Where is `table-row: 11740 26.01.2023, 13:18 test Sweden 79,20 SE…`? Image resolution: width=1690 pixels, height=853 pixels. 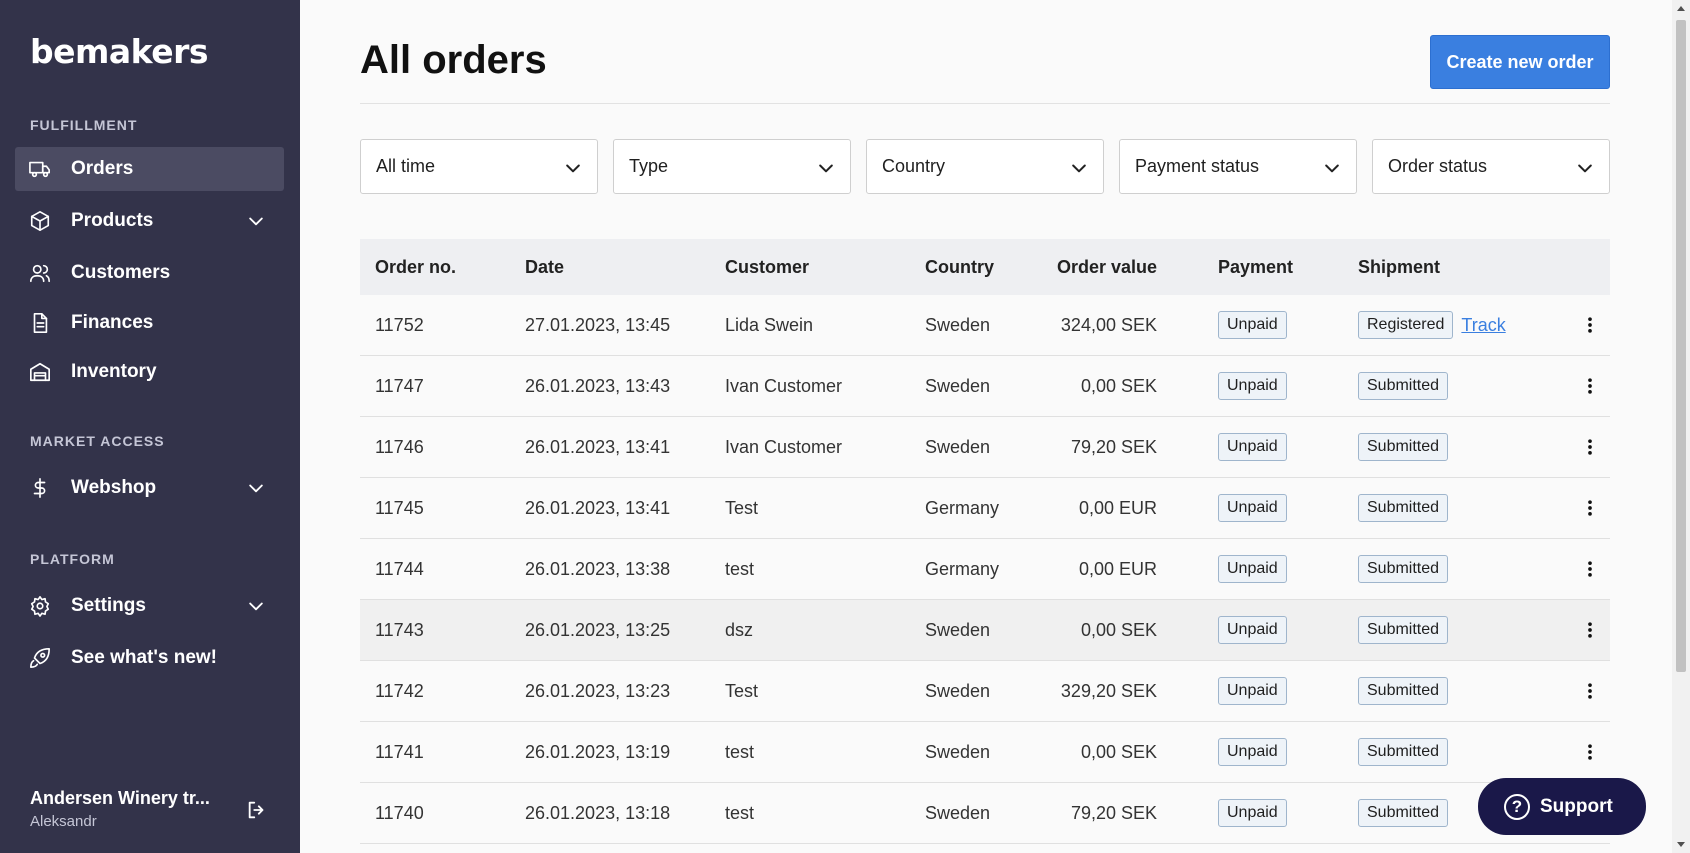
table-row: 11740 26.01.2023, 13:18 test Sweden 79,20 SE… is located at coordinates (985, 813).